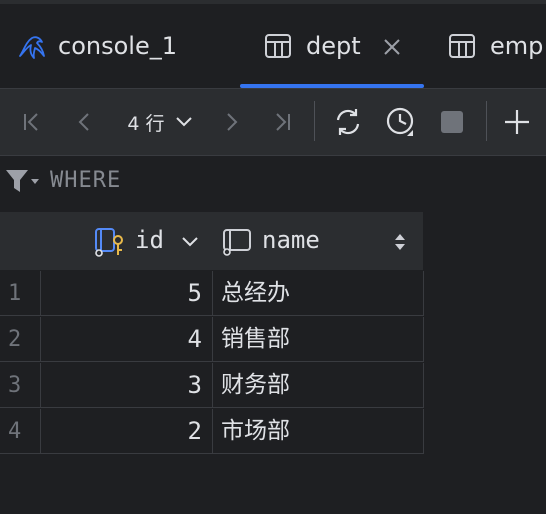 Image resolution: width=546 pixels, height=514 pixels. I want to click on name-cell: 销售部, so click(318, 339).